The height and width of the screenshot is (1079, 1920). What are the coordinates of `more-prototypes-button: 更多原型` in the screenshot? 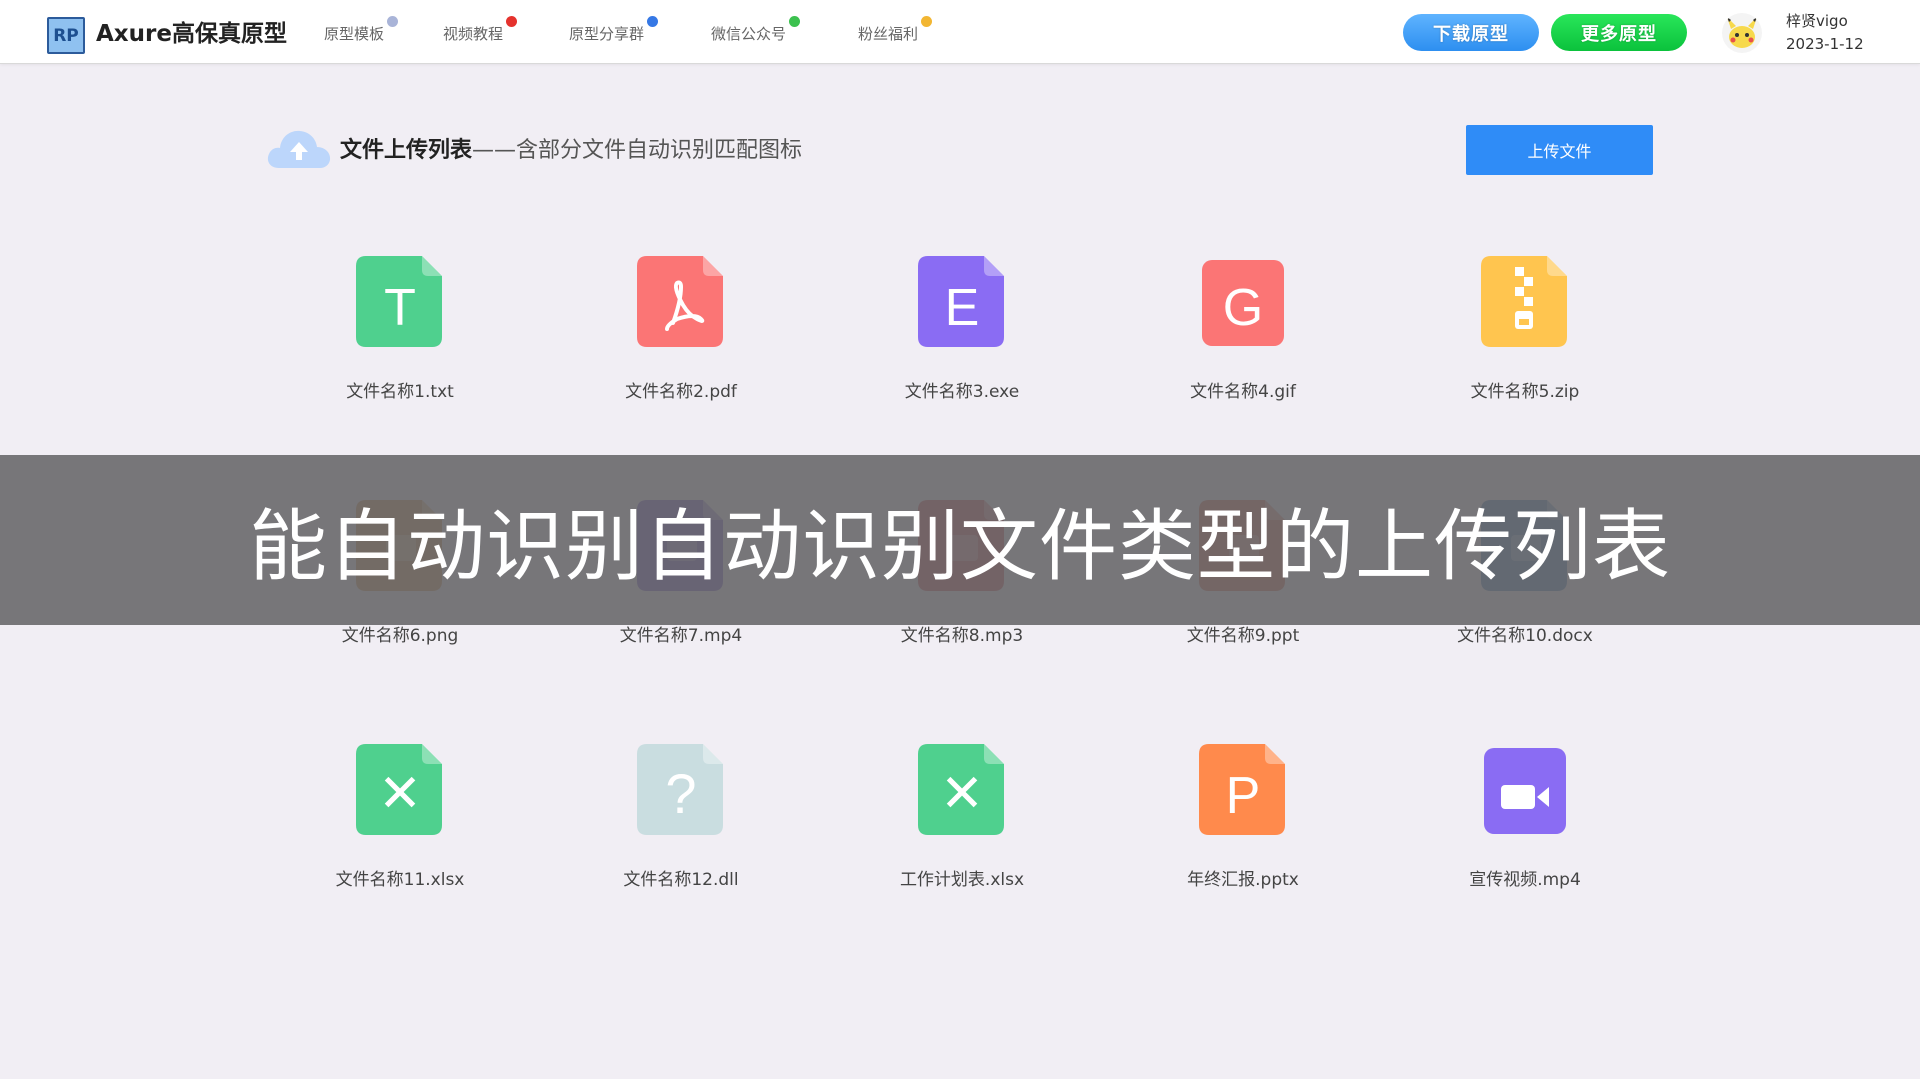 It's located at (1619, 32).